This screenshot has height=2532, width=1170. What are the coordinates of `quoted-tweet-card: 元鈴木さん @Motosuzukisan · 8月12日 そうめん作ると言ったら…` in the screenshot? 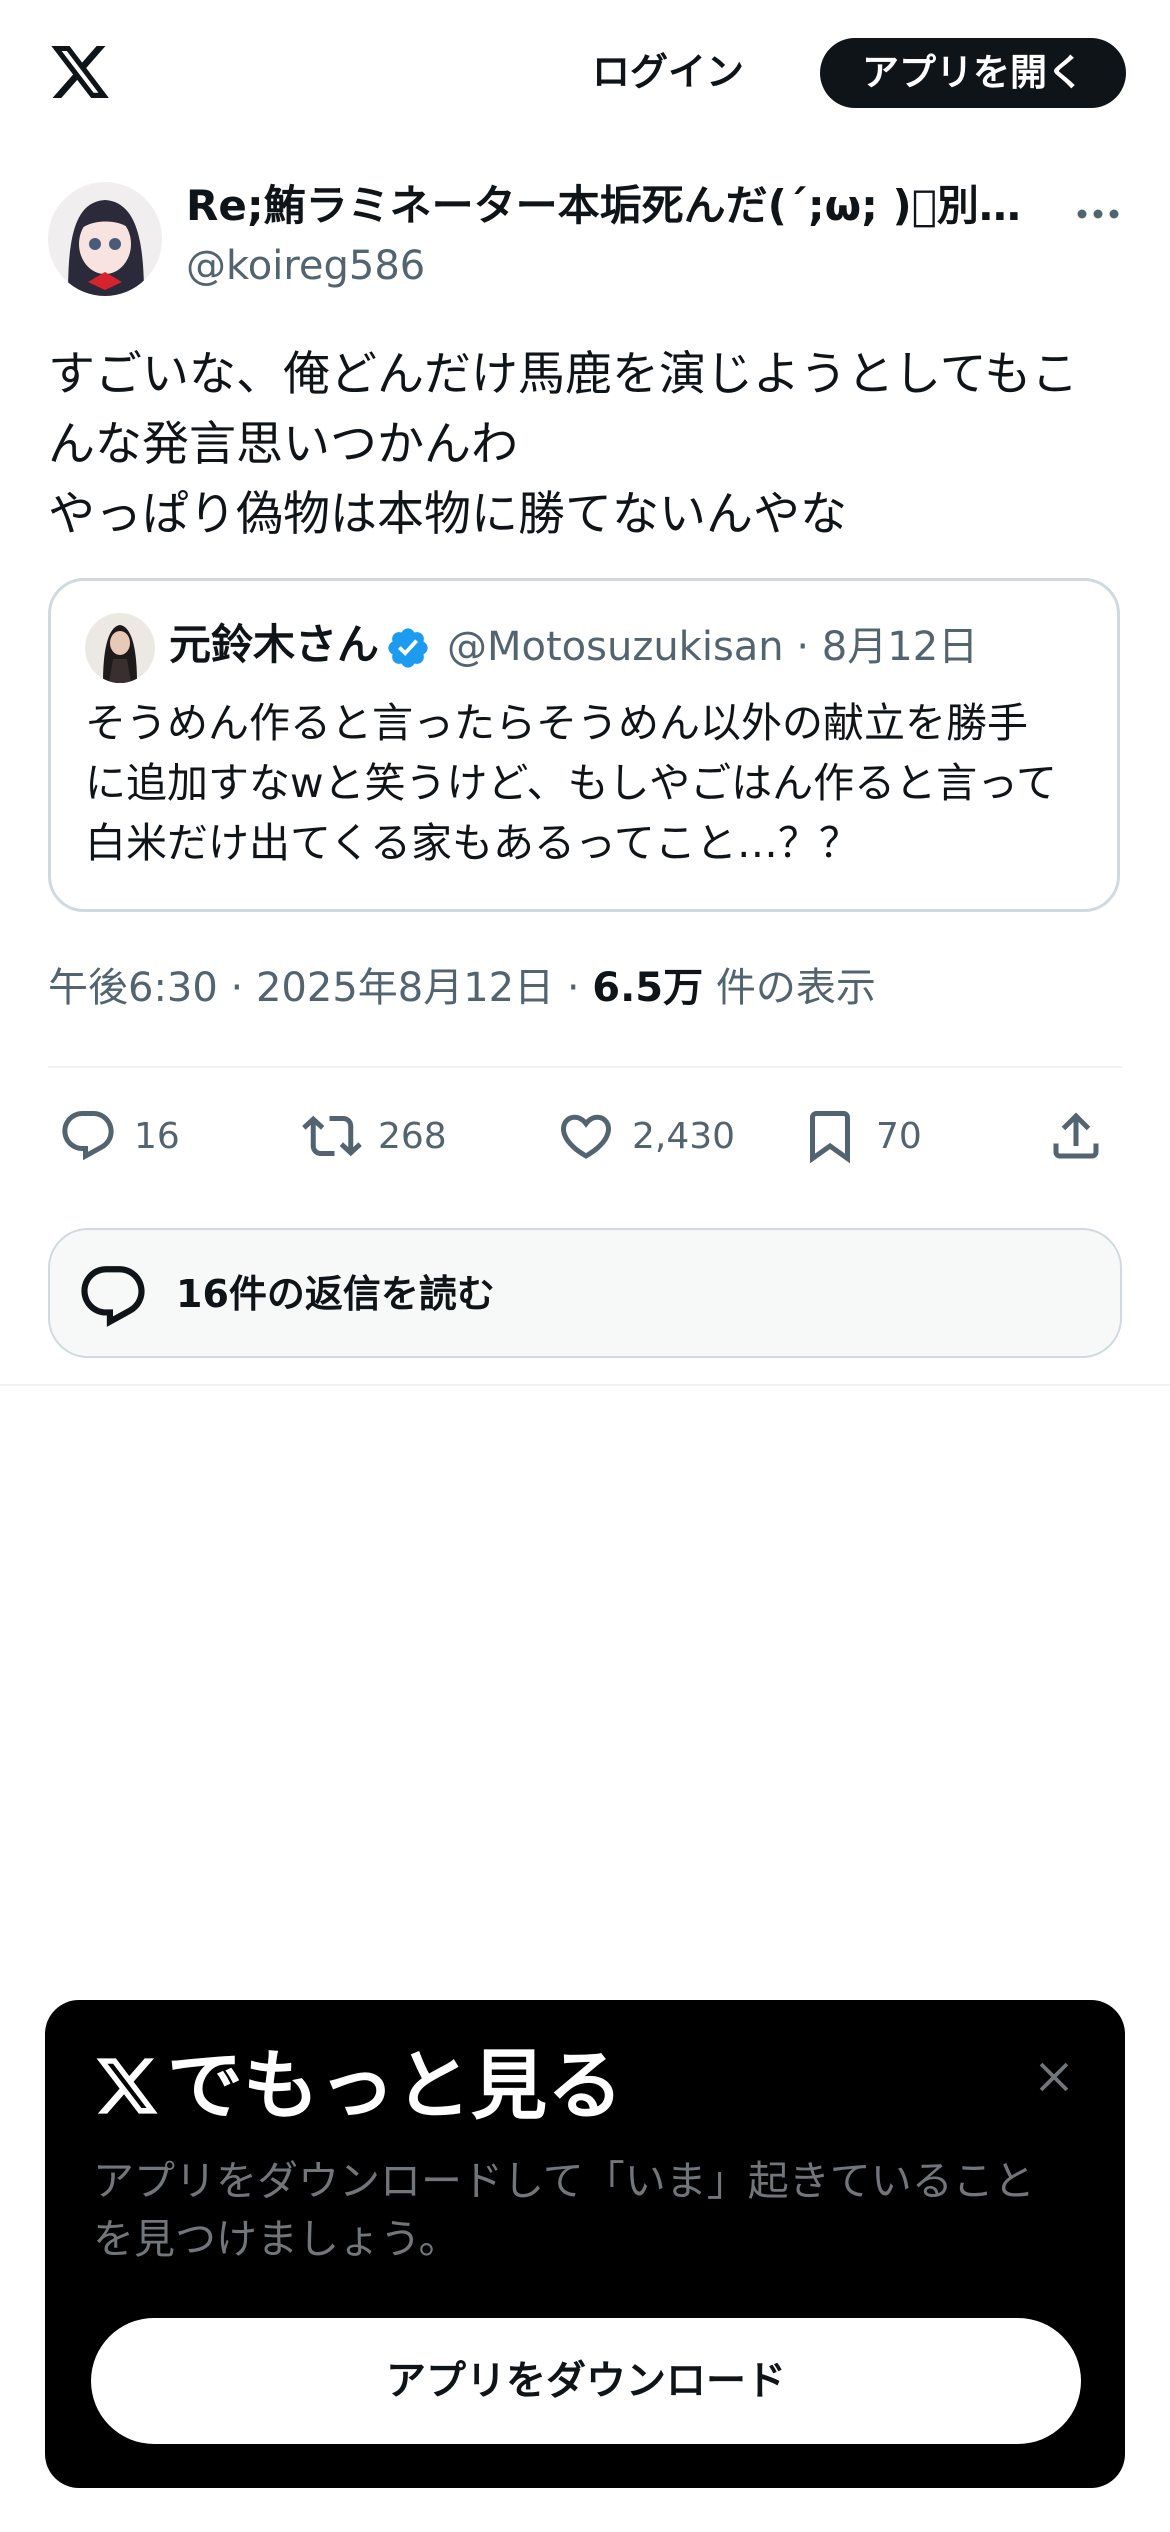 It's located at (584, 745).